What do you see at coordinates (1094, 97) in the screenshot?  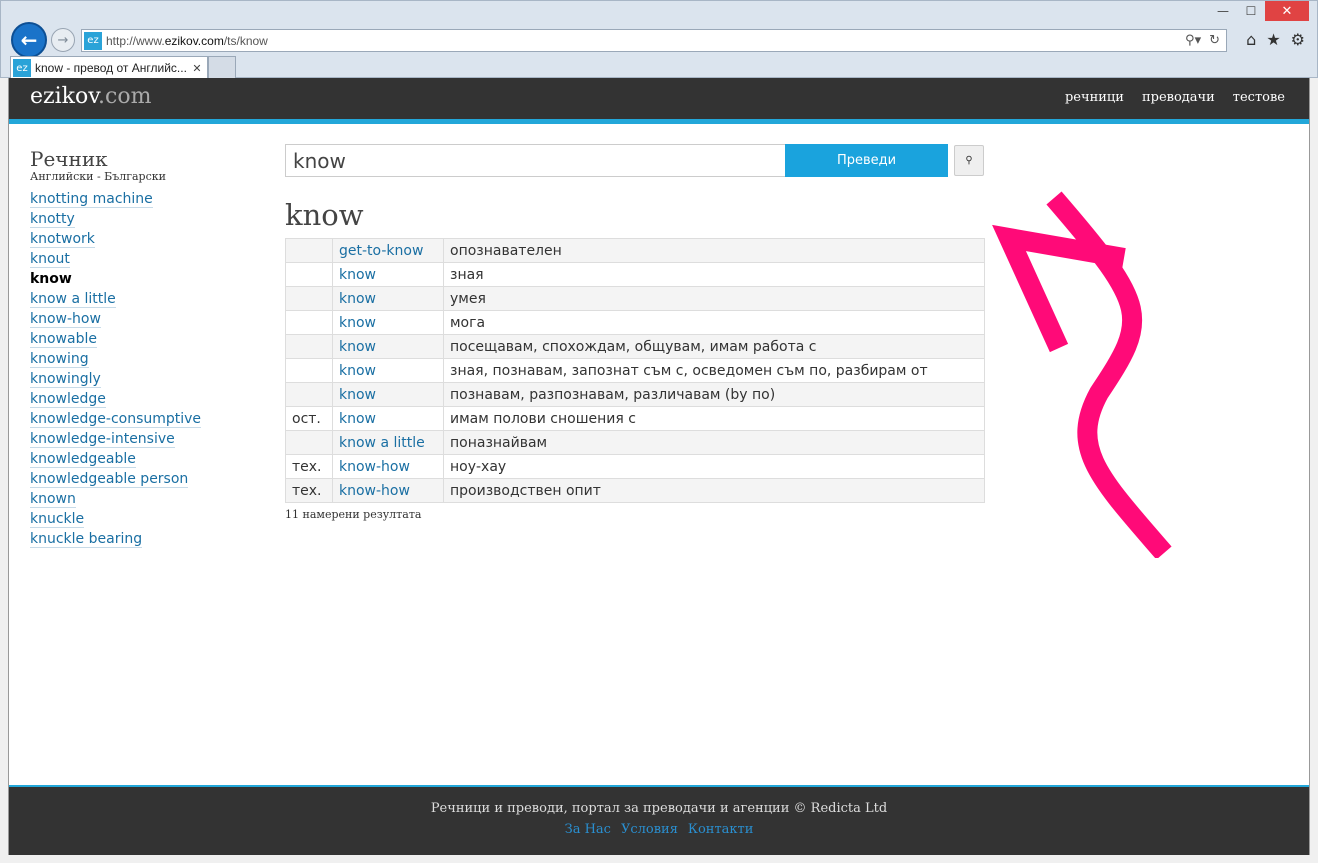 I see `nav-dictionaries: речници` at bounding box center [1094, 97].